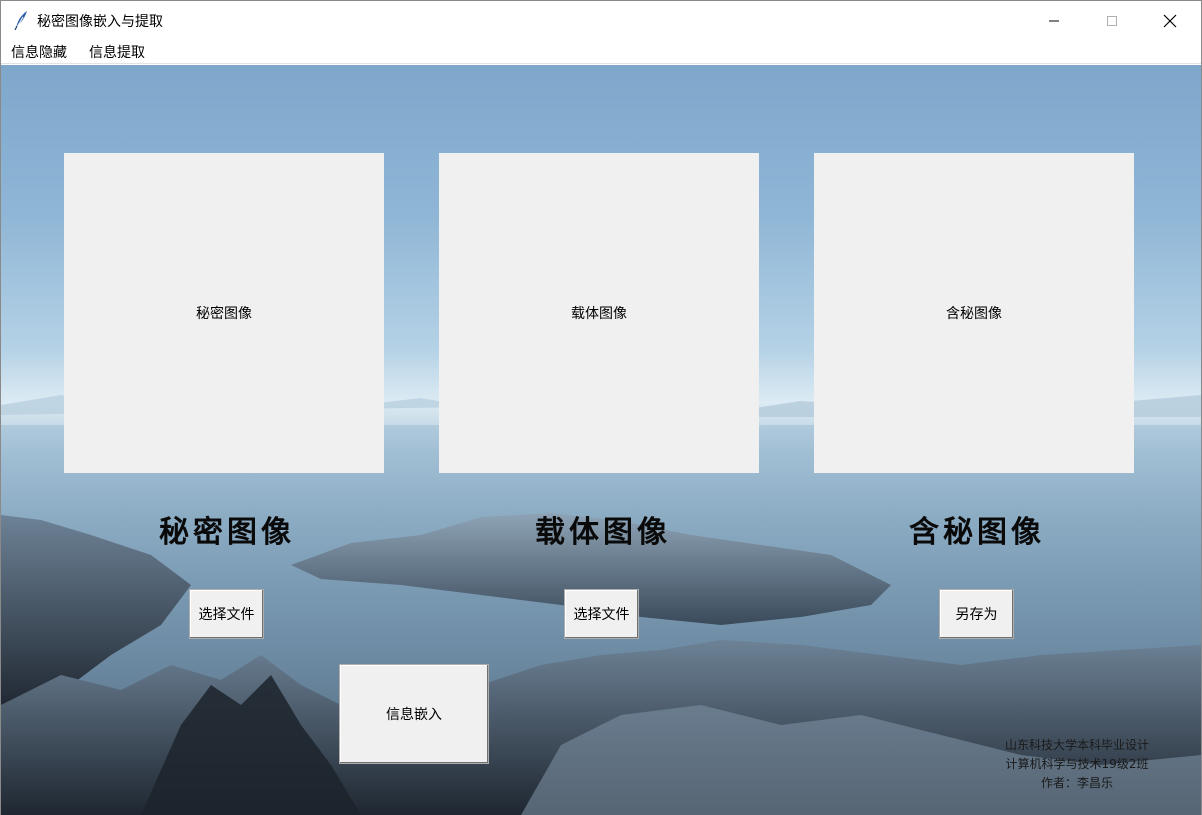 The width and height of the screenshot is (1202, 815). Describe the element at coordinates (599, 313) in the screenshot. I see `carrier-image-panel: 载体图像` at that location.